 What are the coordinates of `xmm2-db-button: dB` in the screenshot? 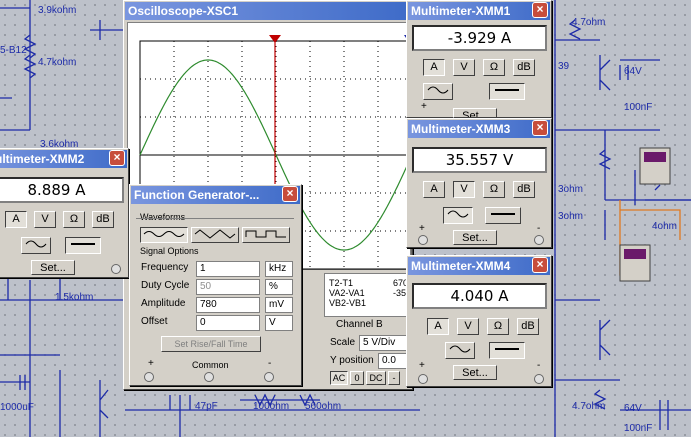 It's located at (103, 219).